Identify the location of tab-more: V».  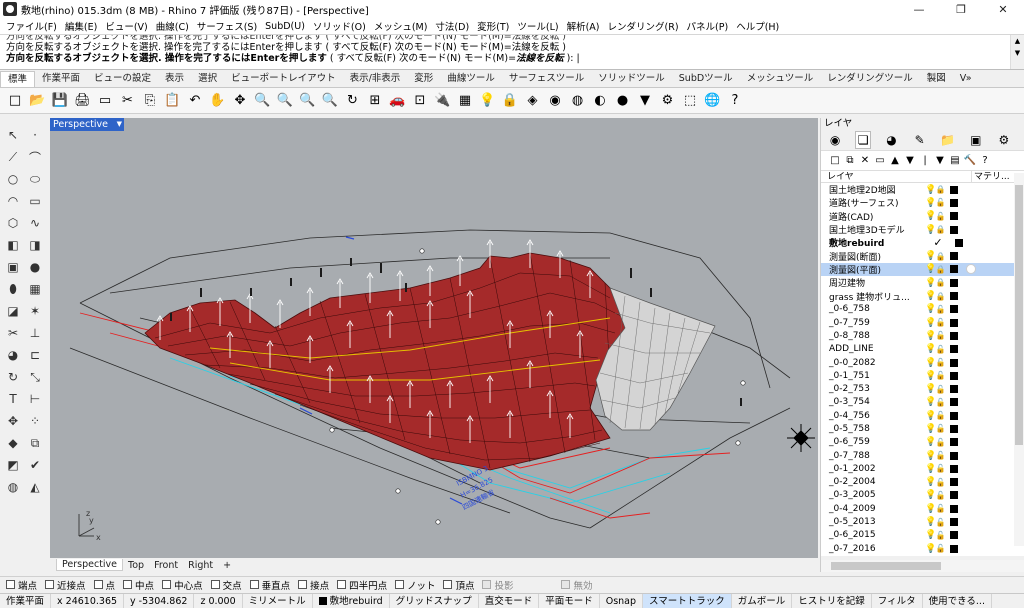
(966, 79).